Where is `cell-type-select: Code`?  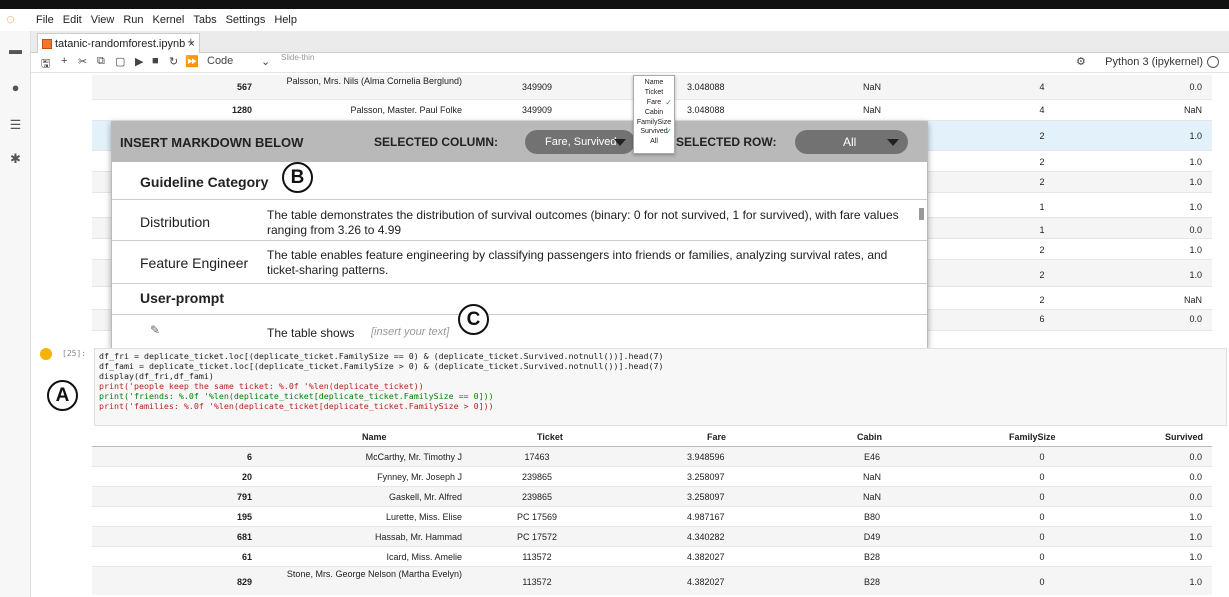 cell-type-select: Code is located at coordinates (220, 61).